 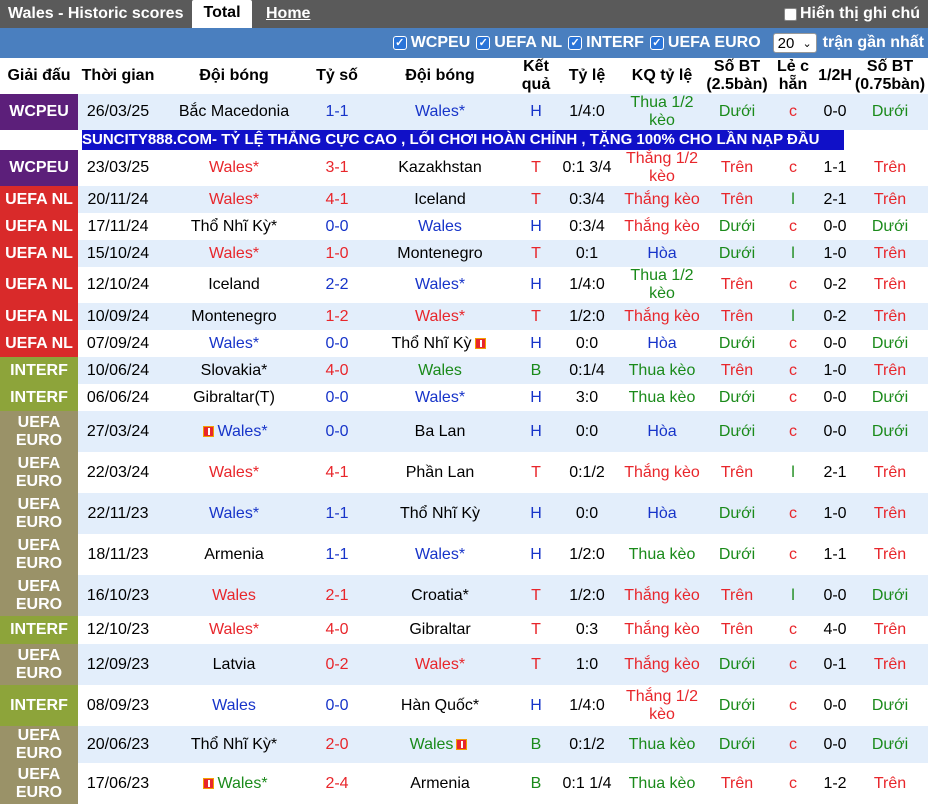 I want to click on date-cell-text: 22/03/24, so click(x=118, y=472).